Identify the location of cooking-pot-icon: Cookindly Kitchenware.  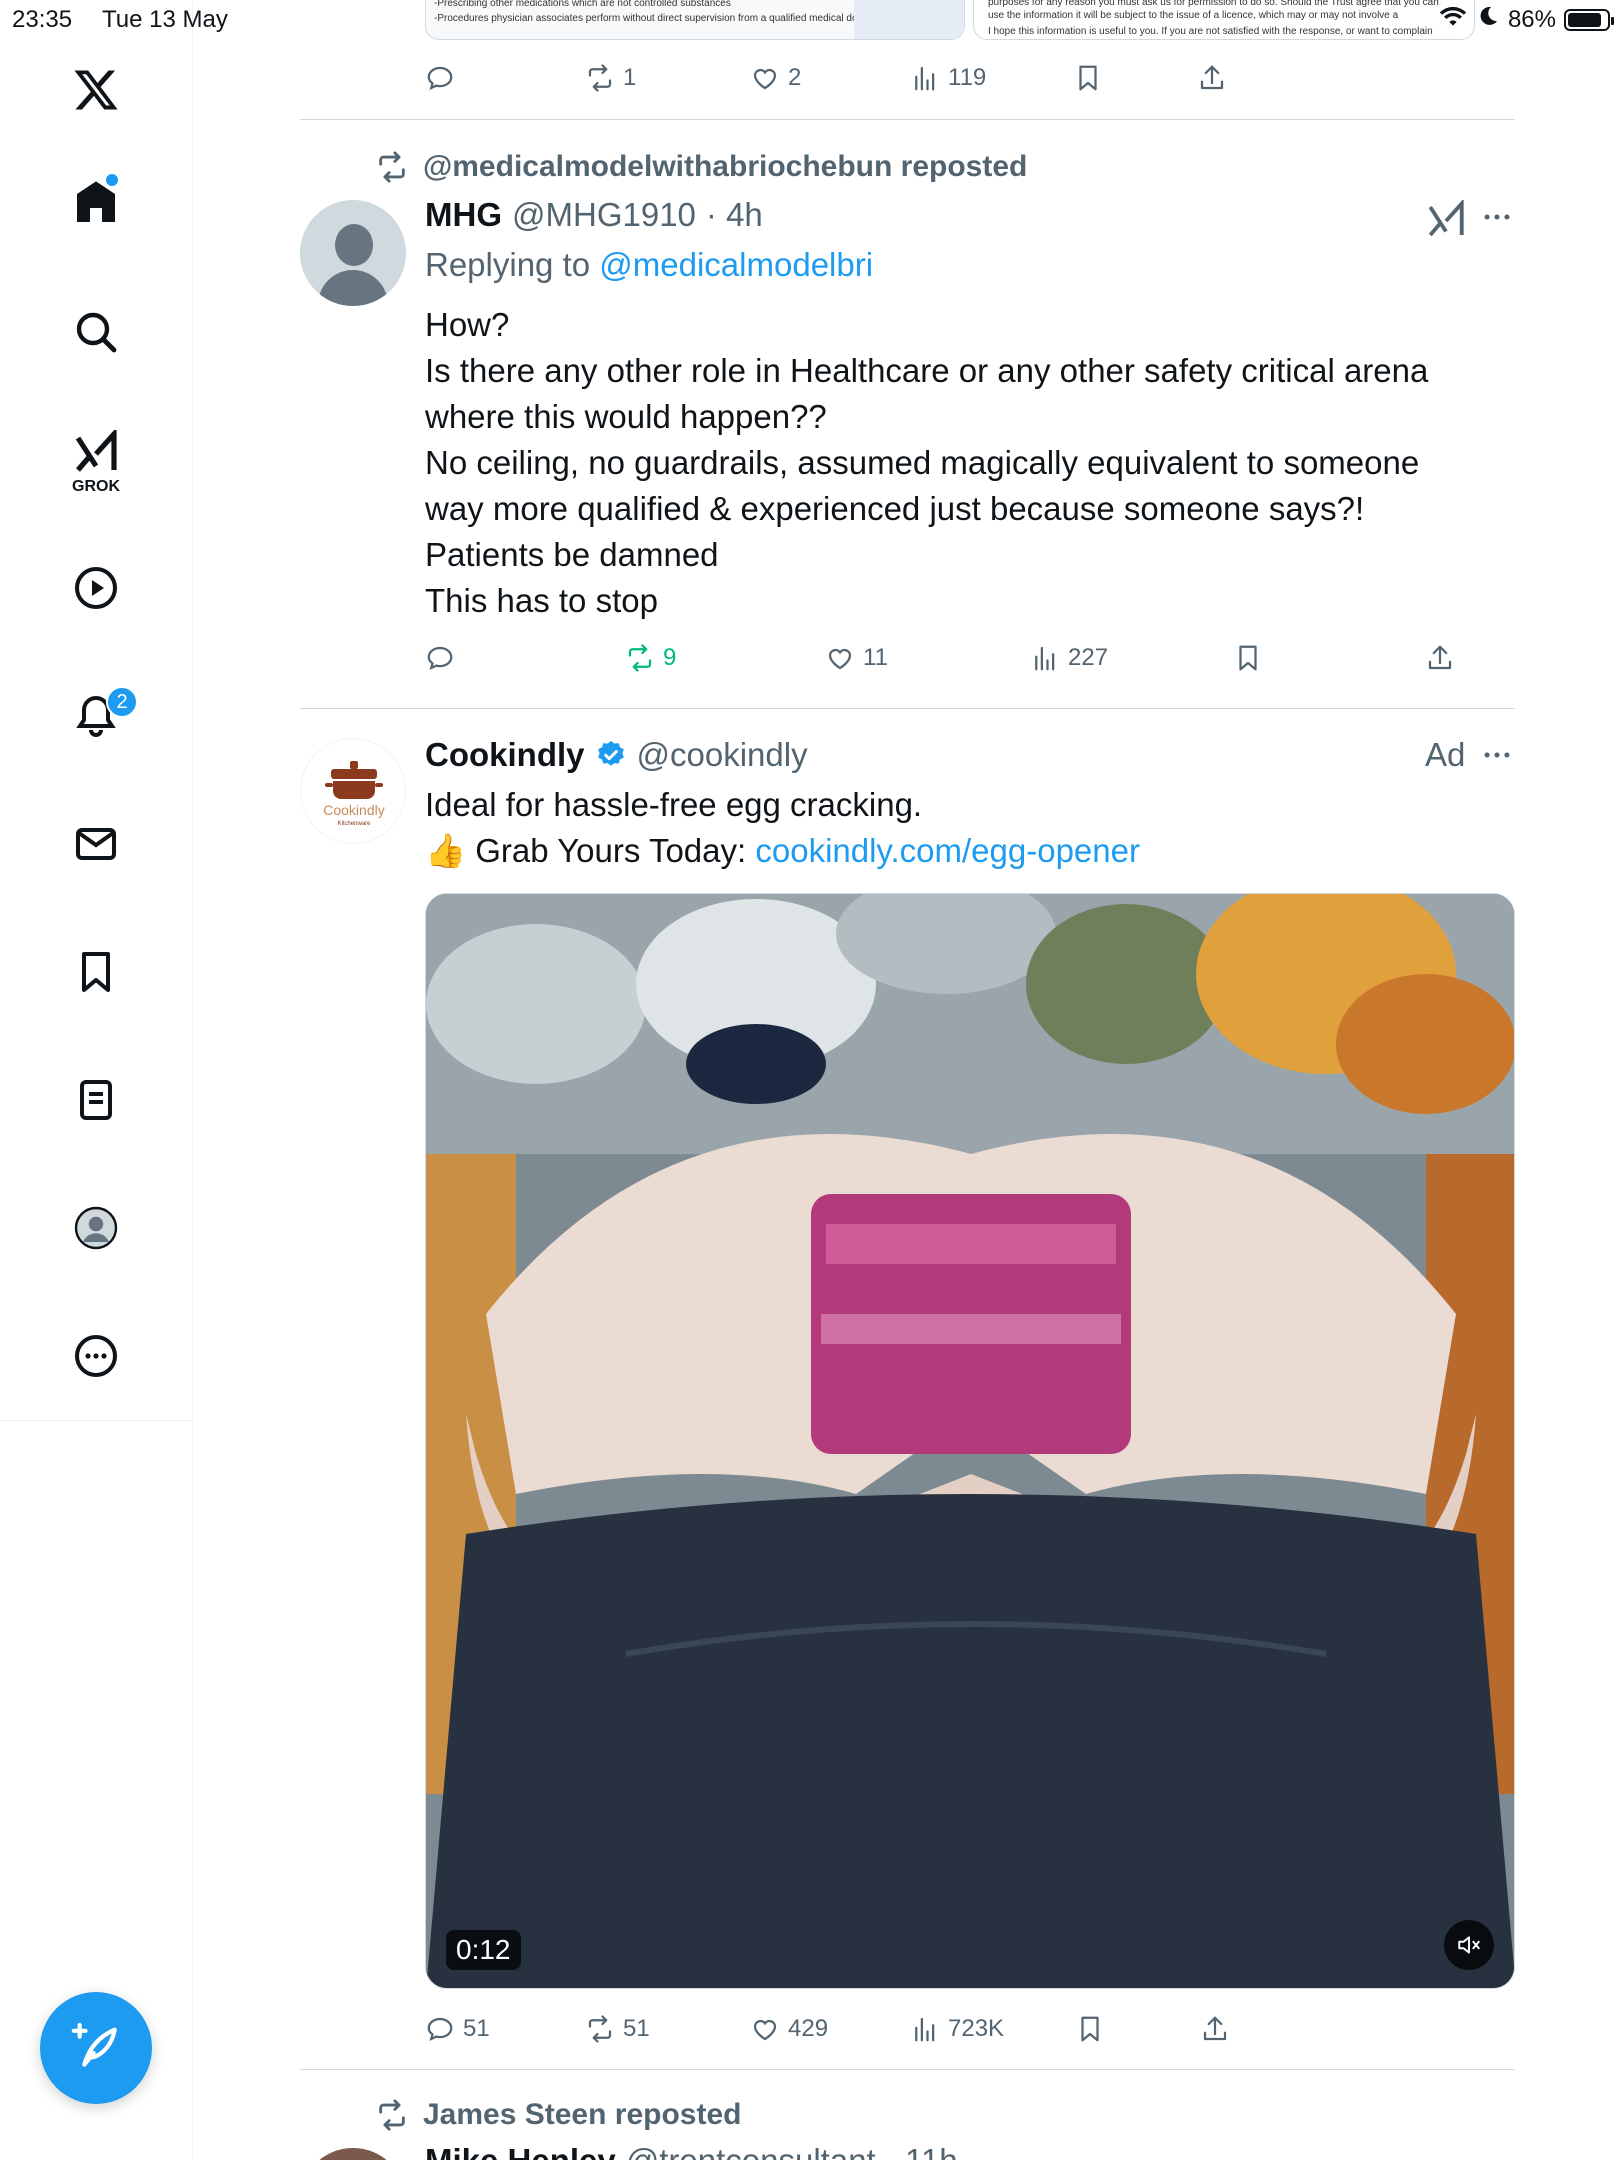
(354, 794).